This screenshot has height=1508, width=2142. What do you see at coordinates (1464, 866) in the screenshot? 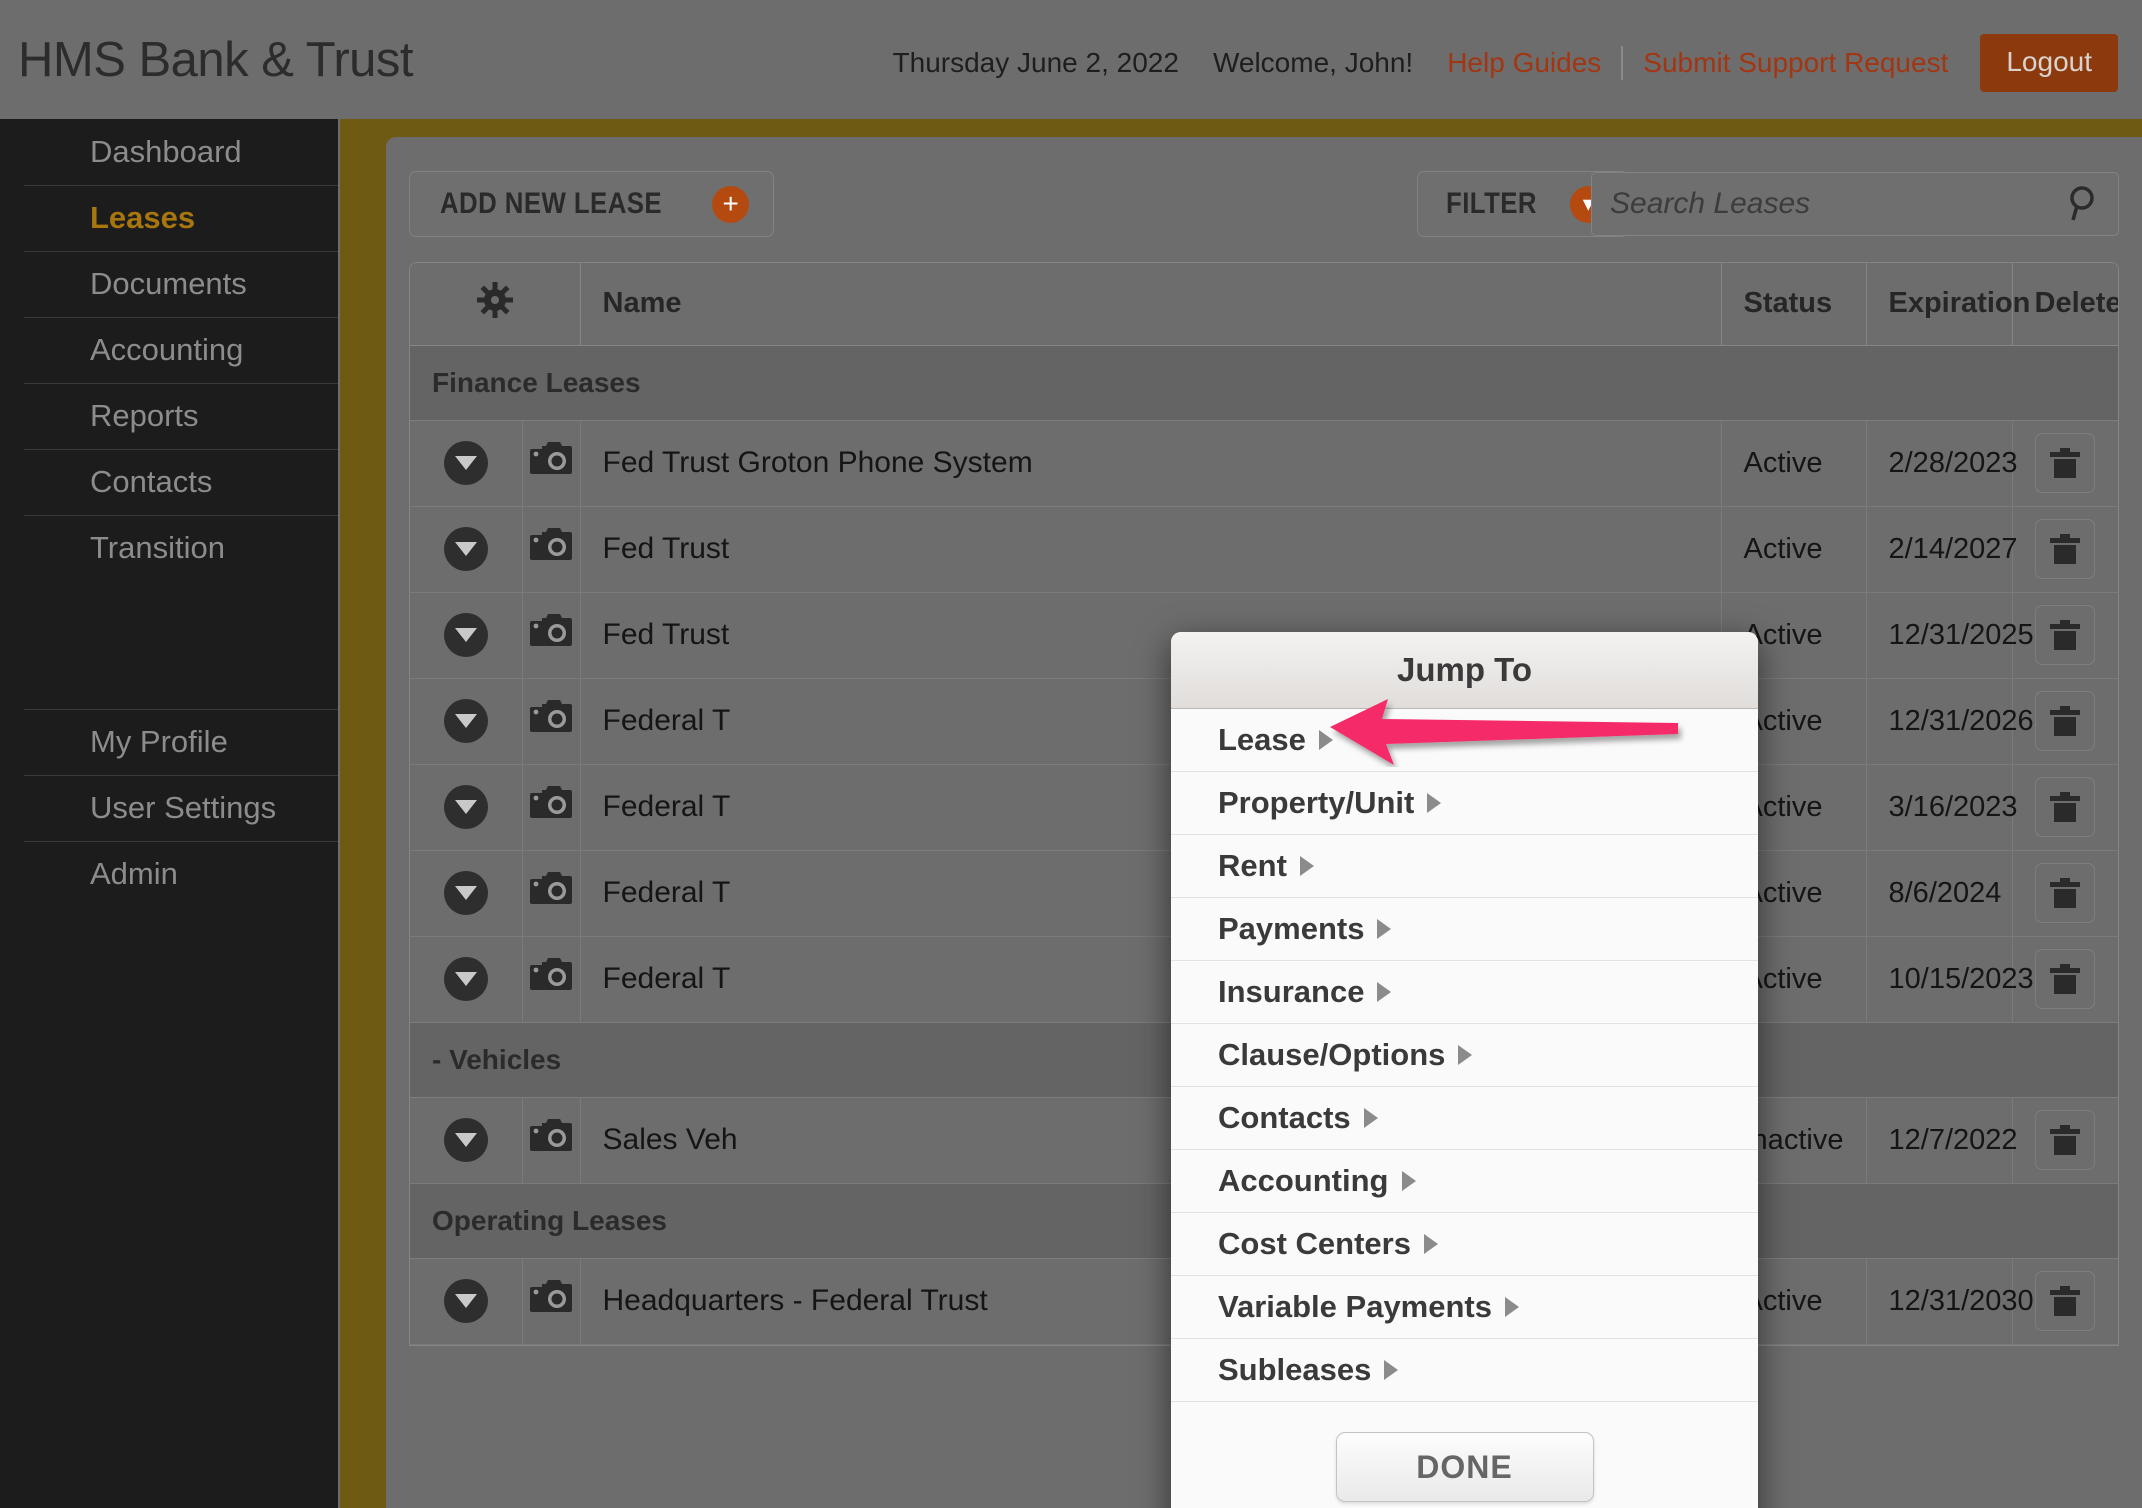
I see `jump-to-item-rent: Rent` at bounding box center [1464, 866].